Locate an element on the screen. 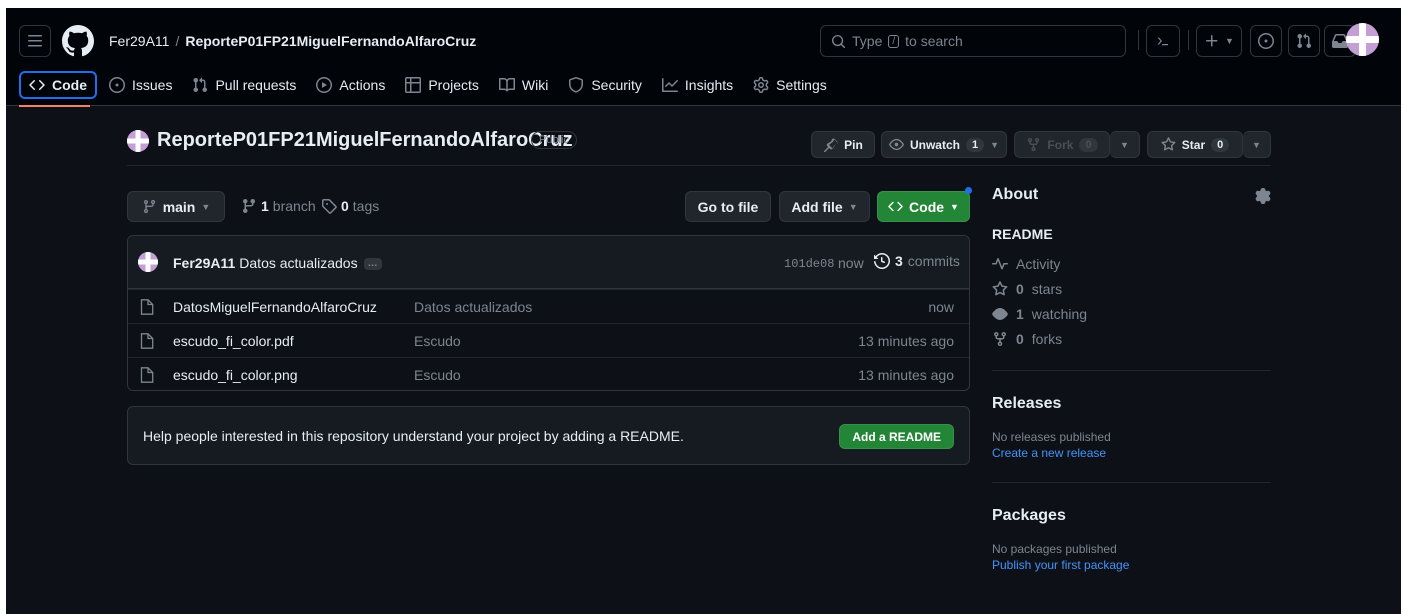  watching-link: 1 watching is located at coordinates (1131, 314).